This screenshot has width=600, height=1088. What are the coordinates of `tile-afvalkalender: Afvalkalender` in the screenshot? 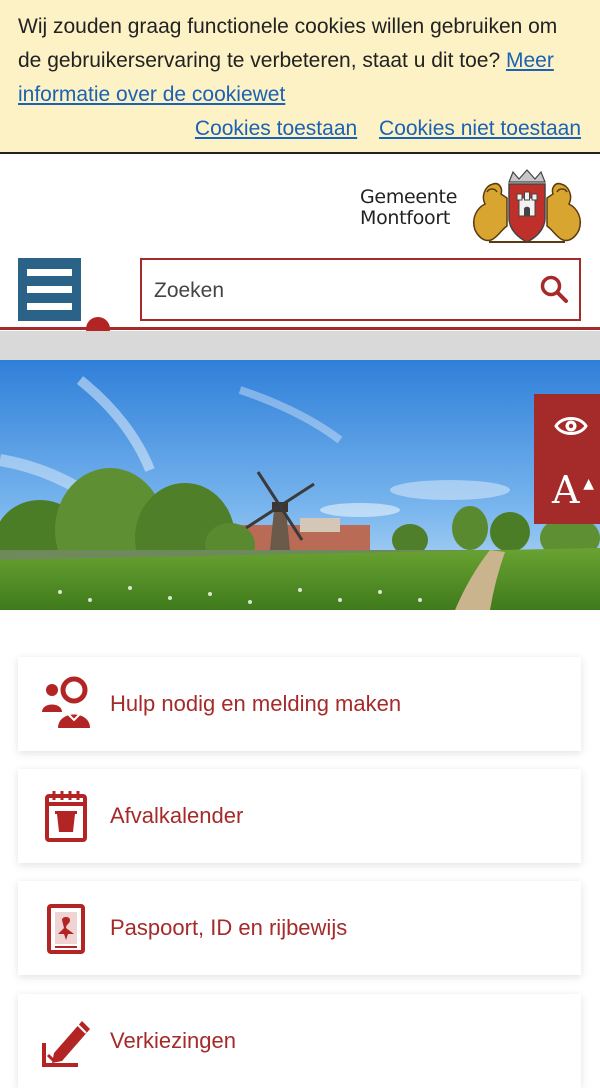 It's located at (299, 816).